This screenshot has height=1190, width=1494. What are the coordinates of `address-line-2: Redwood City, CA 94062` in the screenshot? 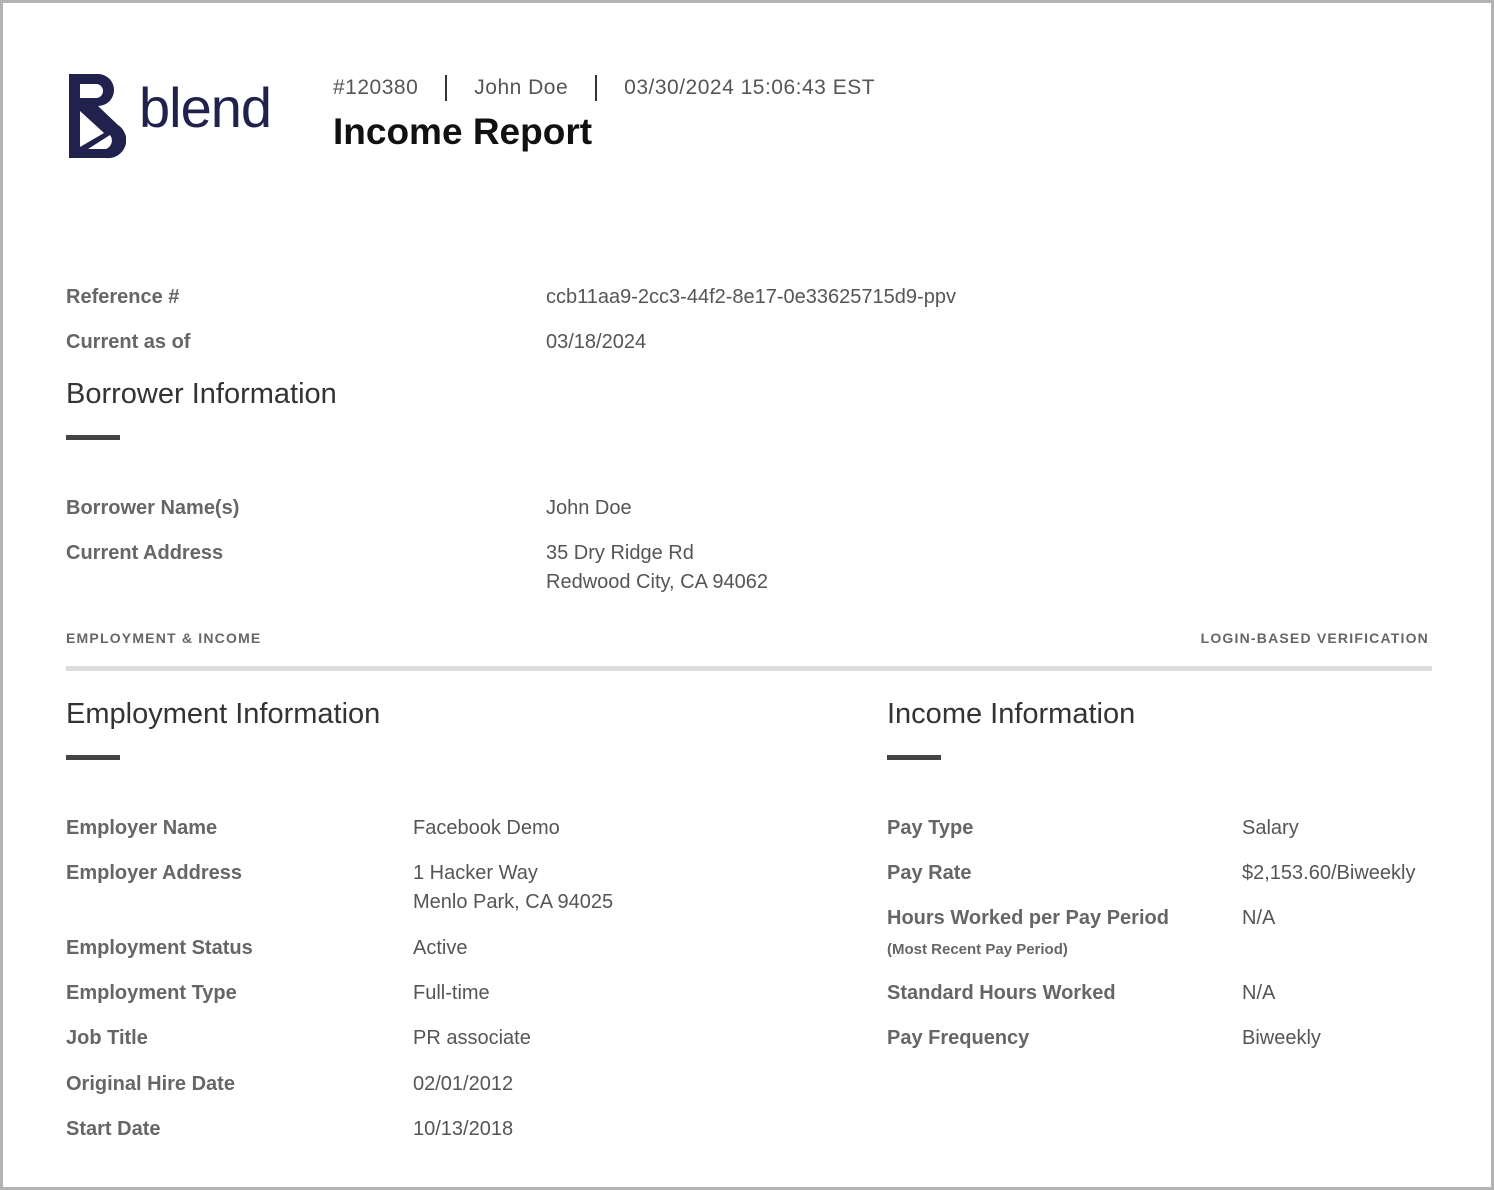 It's located at (657, 582).